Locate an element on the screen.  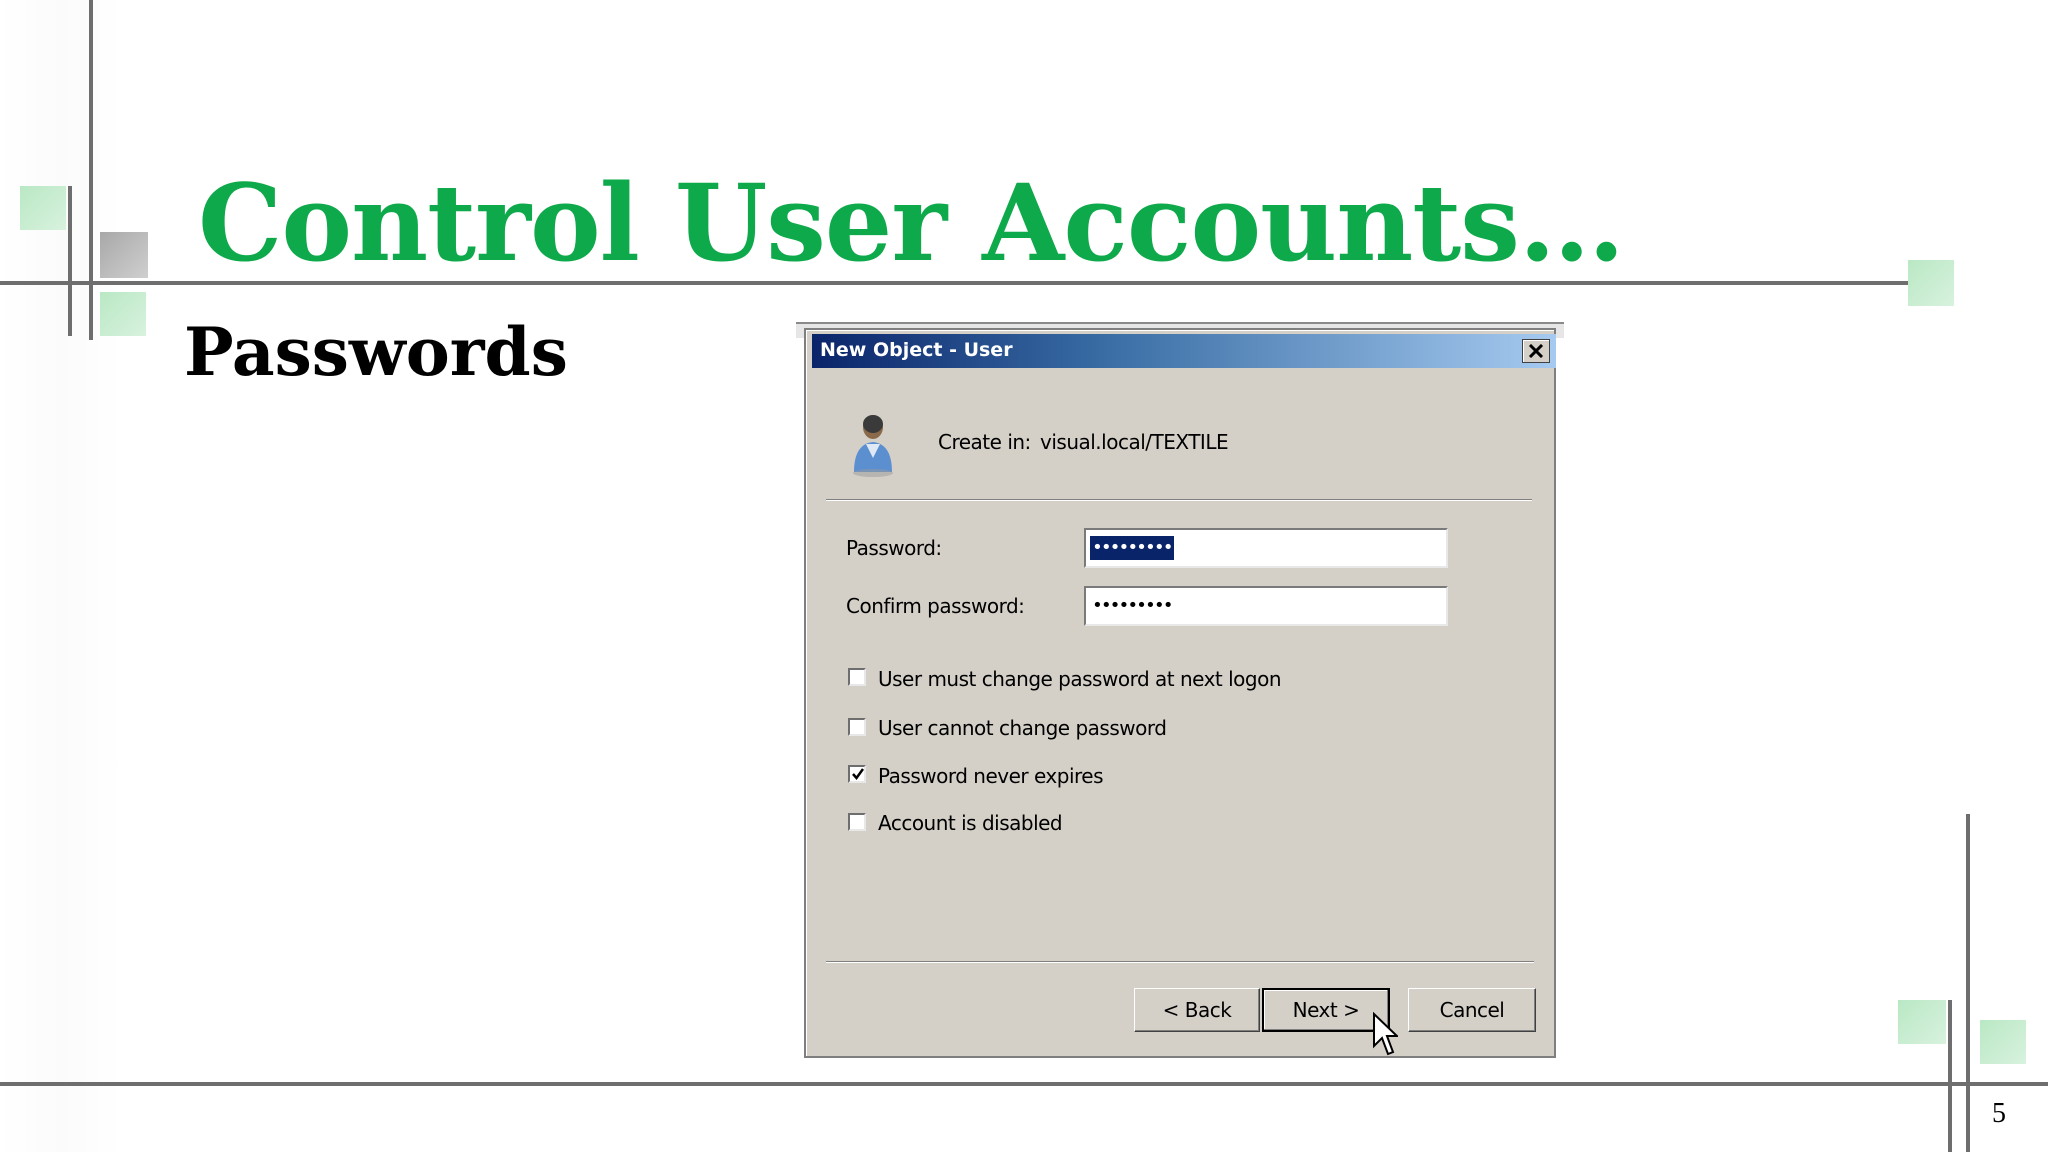
cannot-change-password-label: User cannot change password is located at coordinates (1022, 728).